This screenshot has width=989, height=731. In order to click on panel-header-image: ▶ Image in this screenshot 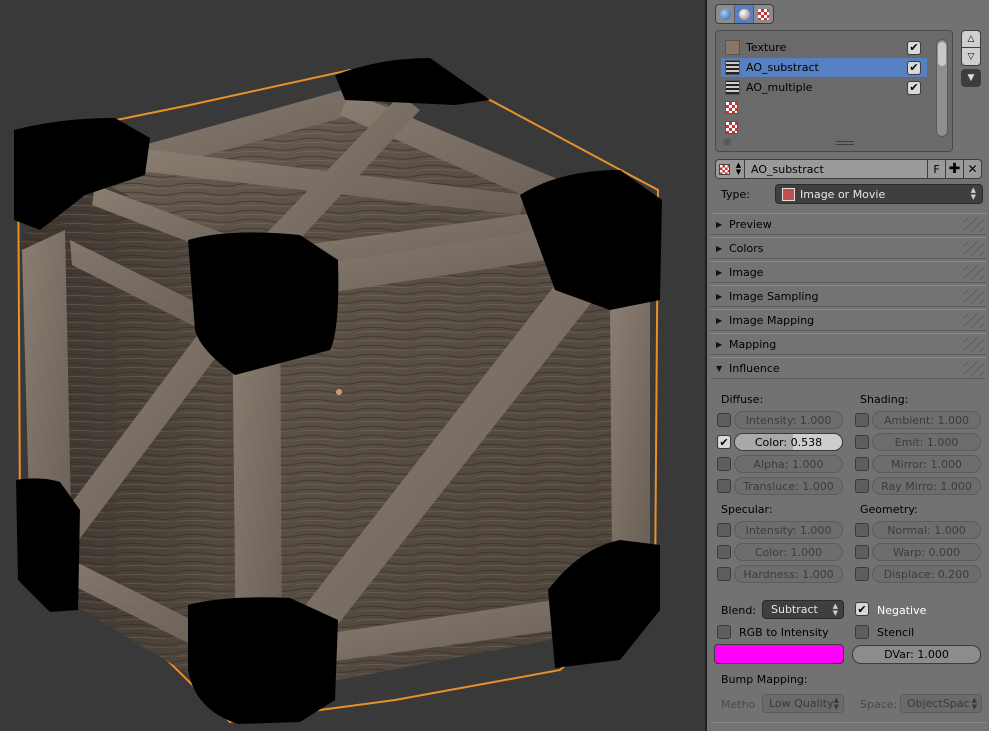, I will do `click(848, 272)`.